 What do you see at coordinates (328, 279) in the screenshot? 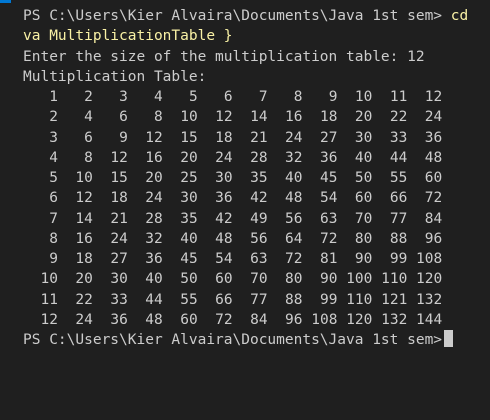
I see `table-cell: 90` at bounding box center [328, 279].